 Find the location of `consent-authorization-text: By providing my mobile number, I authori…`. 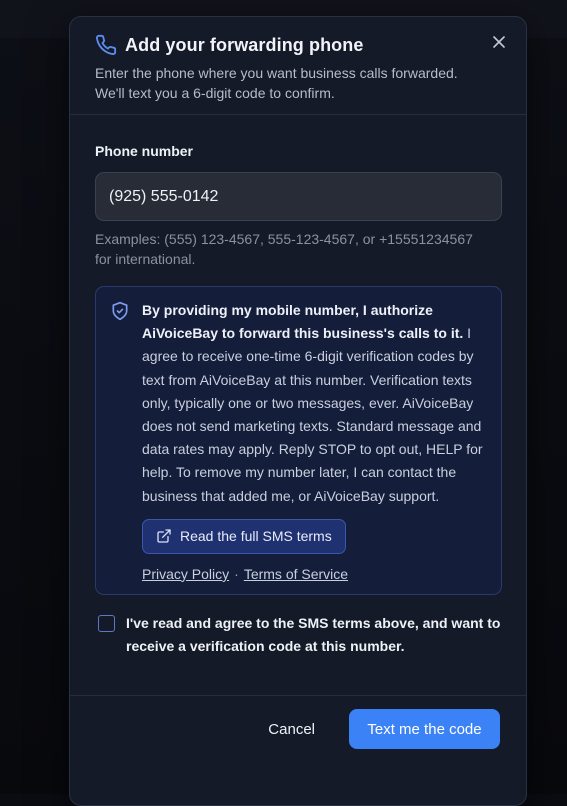

consent-authorization-text: By providing my mobile number, I authori… is located at coordinates (303, 322).